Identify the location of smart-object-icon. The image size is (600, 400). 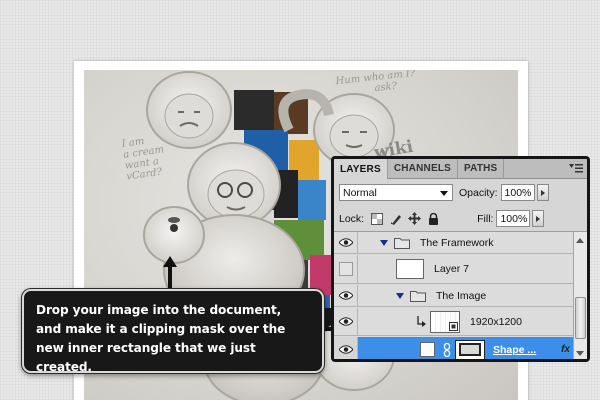
(453, 326).